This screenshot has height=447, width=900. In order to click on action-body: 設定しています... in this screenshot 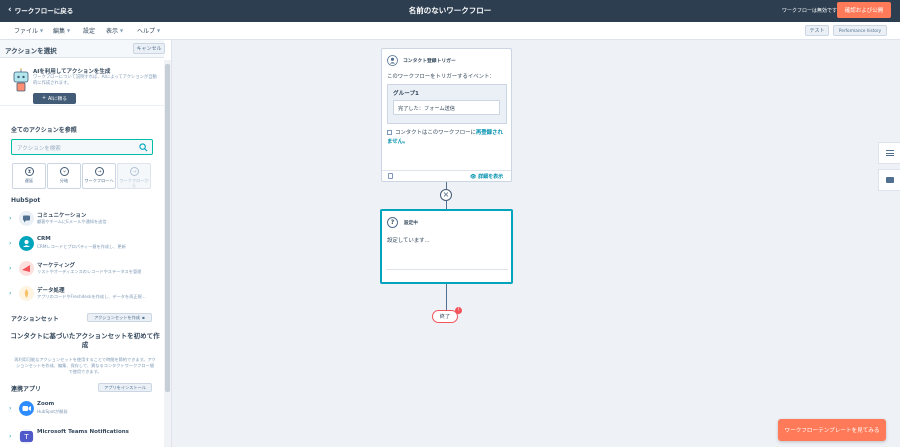, I will do `click(408, 241)`.